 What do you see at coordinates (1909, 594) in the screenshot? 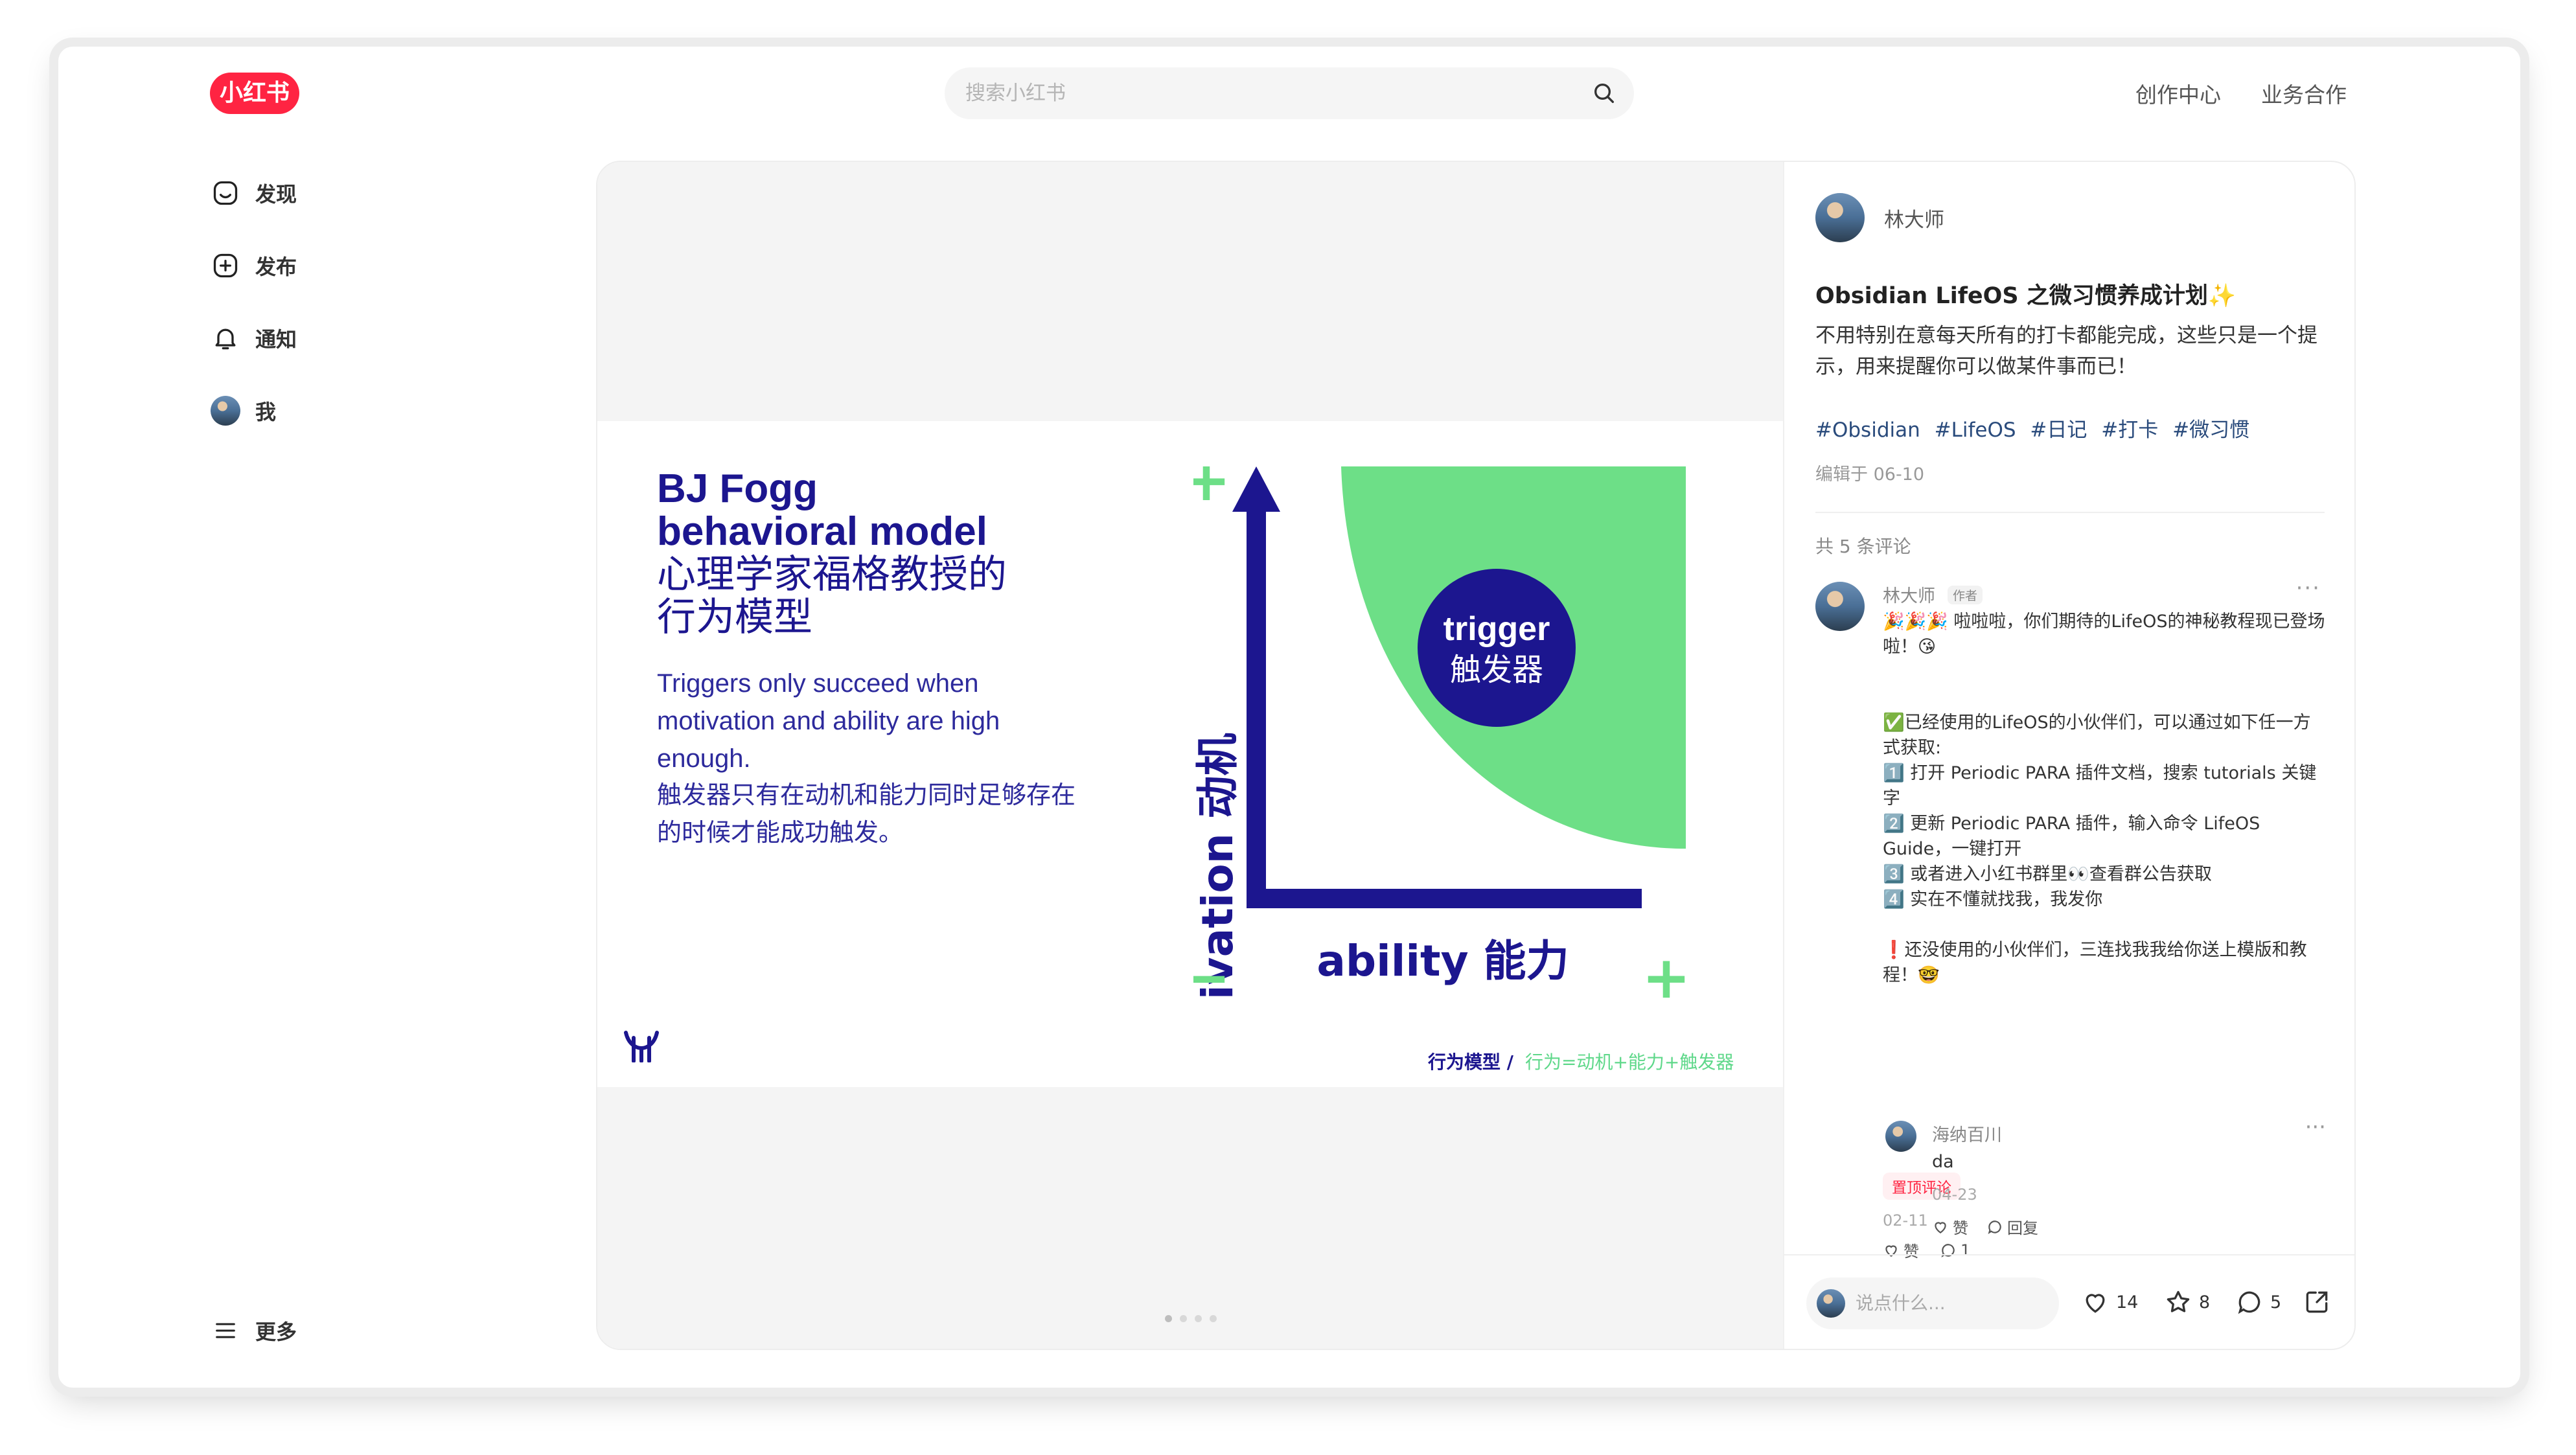
I see `commenter-name: 林大师` at bounding box center [1909, 594].